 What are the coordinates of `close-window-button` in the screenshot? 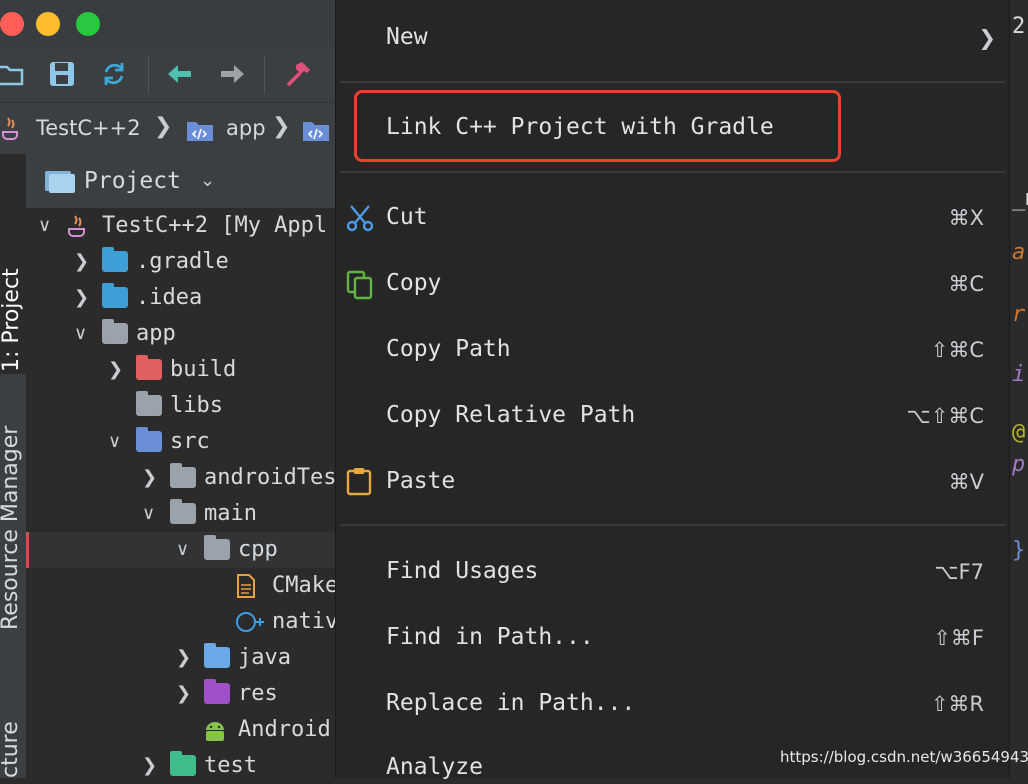 It's located at (12, 24).